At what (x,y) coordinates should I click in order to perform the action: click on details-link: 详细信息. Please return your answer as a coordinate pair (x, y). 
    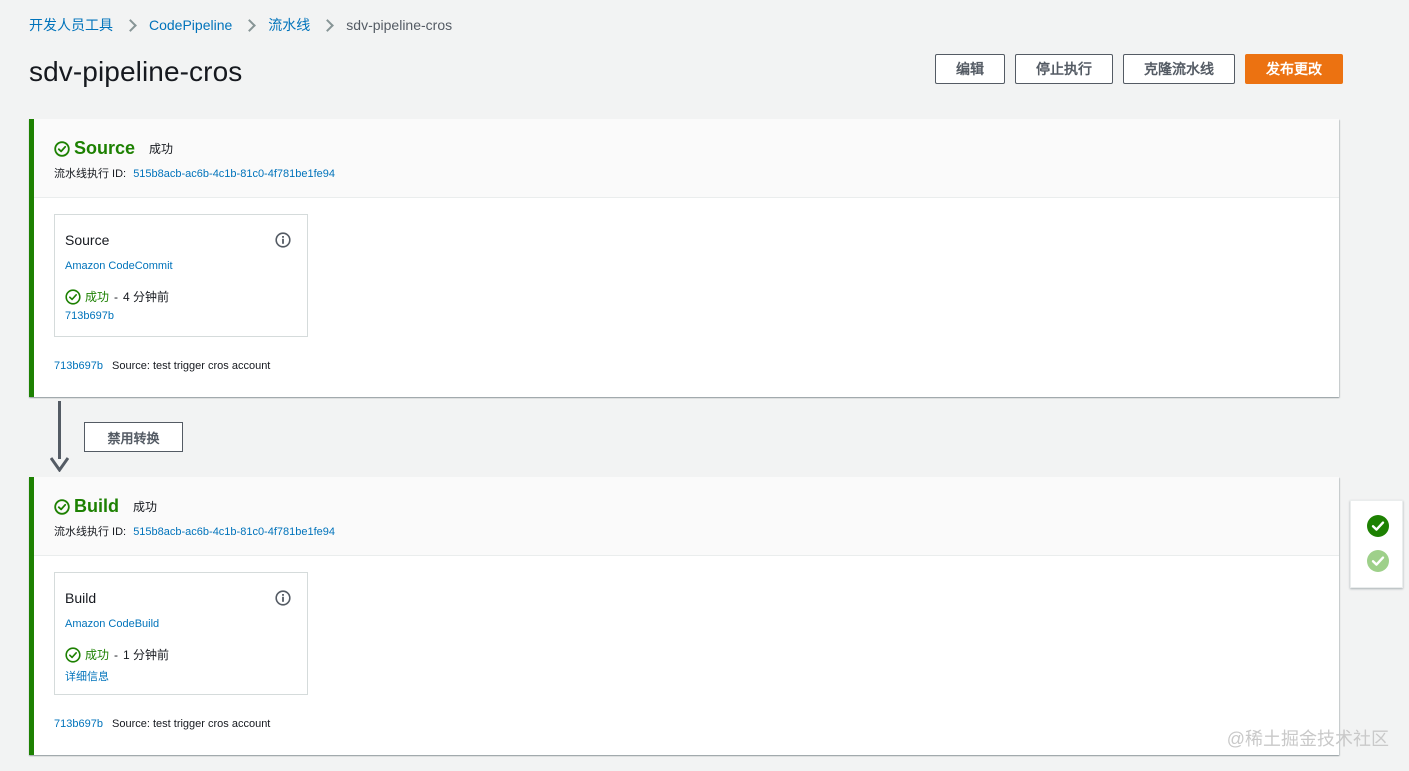
    Looking at the image, I should click on (87, 676).